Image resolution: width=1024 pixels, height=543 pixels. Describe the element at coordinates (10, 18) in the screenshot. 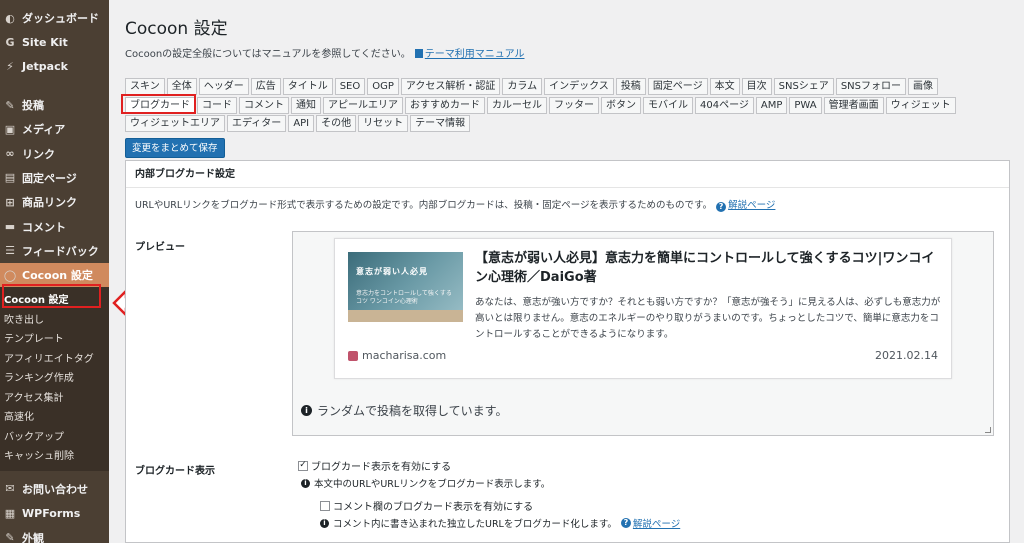

I see `dashboard-icon: ◐` at that location.